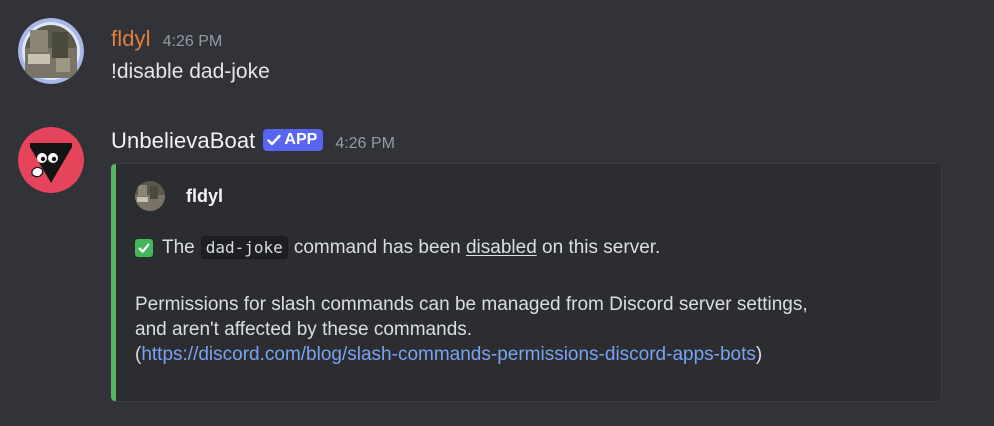 This screenshot has height=426, width=994. I want to click on status-disabled: disabled, so click(501, 247).